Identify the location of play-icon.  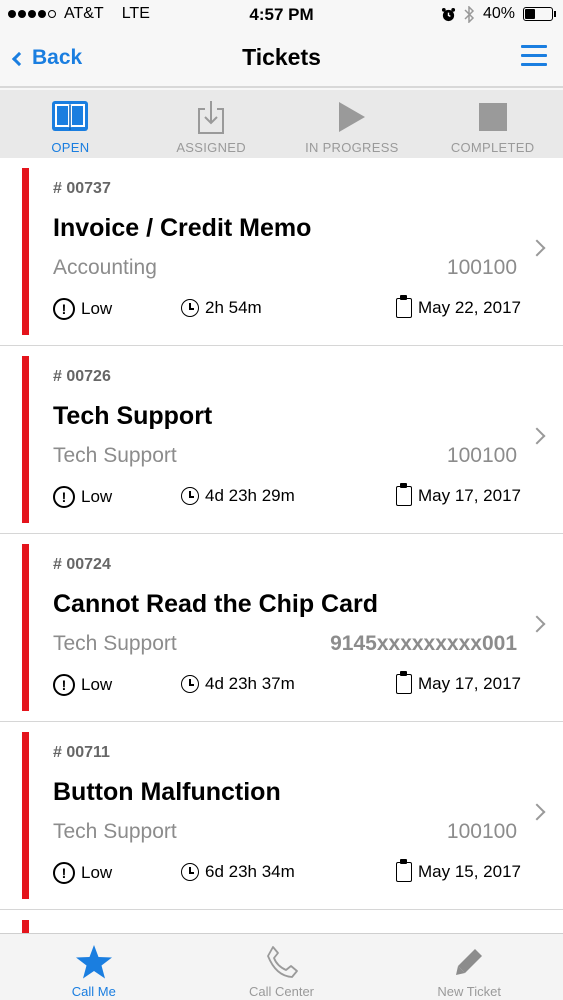
(352, 117).